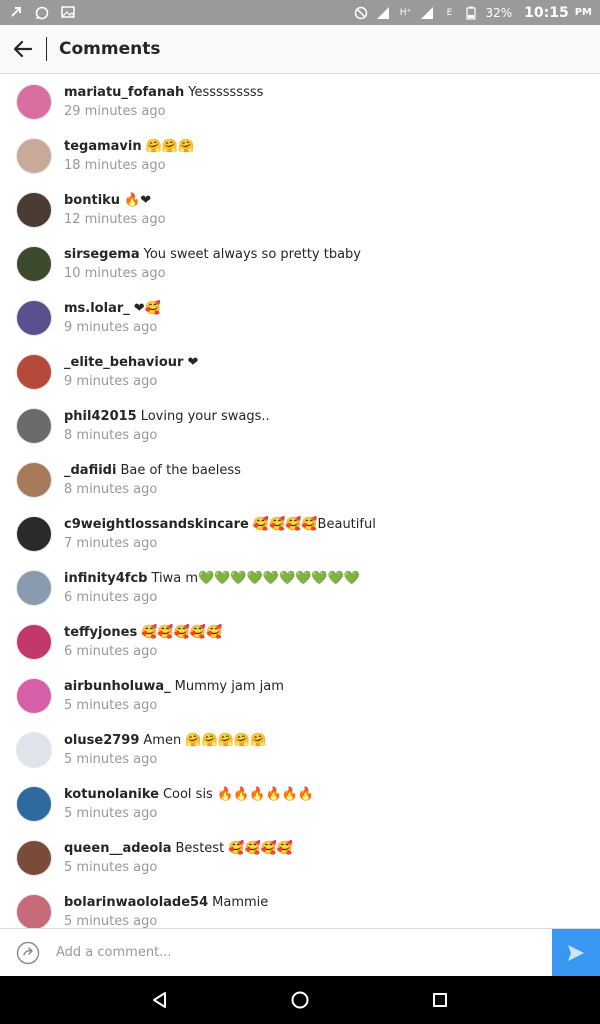  What do you see at coordinates (111, 327) in the screenshot?
I see `comment-timestamp: 9 minutes ago` at bounding box center [111, 327].